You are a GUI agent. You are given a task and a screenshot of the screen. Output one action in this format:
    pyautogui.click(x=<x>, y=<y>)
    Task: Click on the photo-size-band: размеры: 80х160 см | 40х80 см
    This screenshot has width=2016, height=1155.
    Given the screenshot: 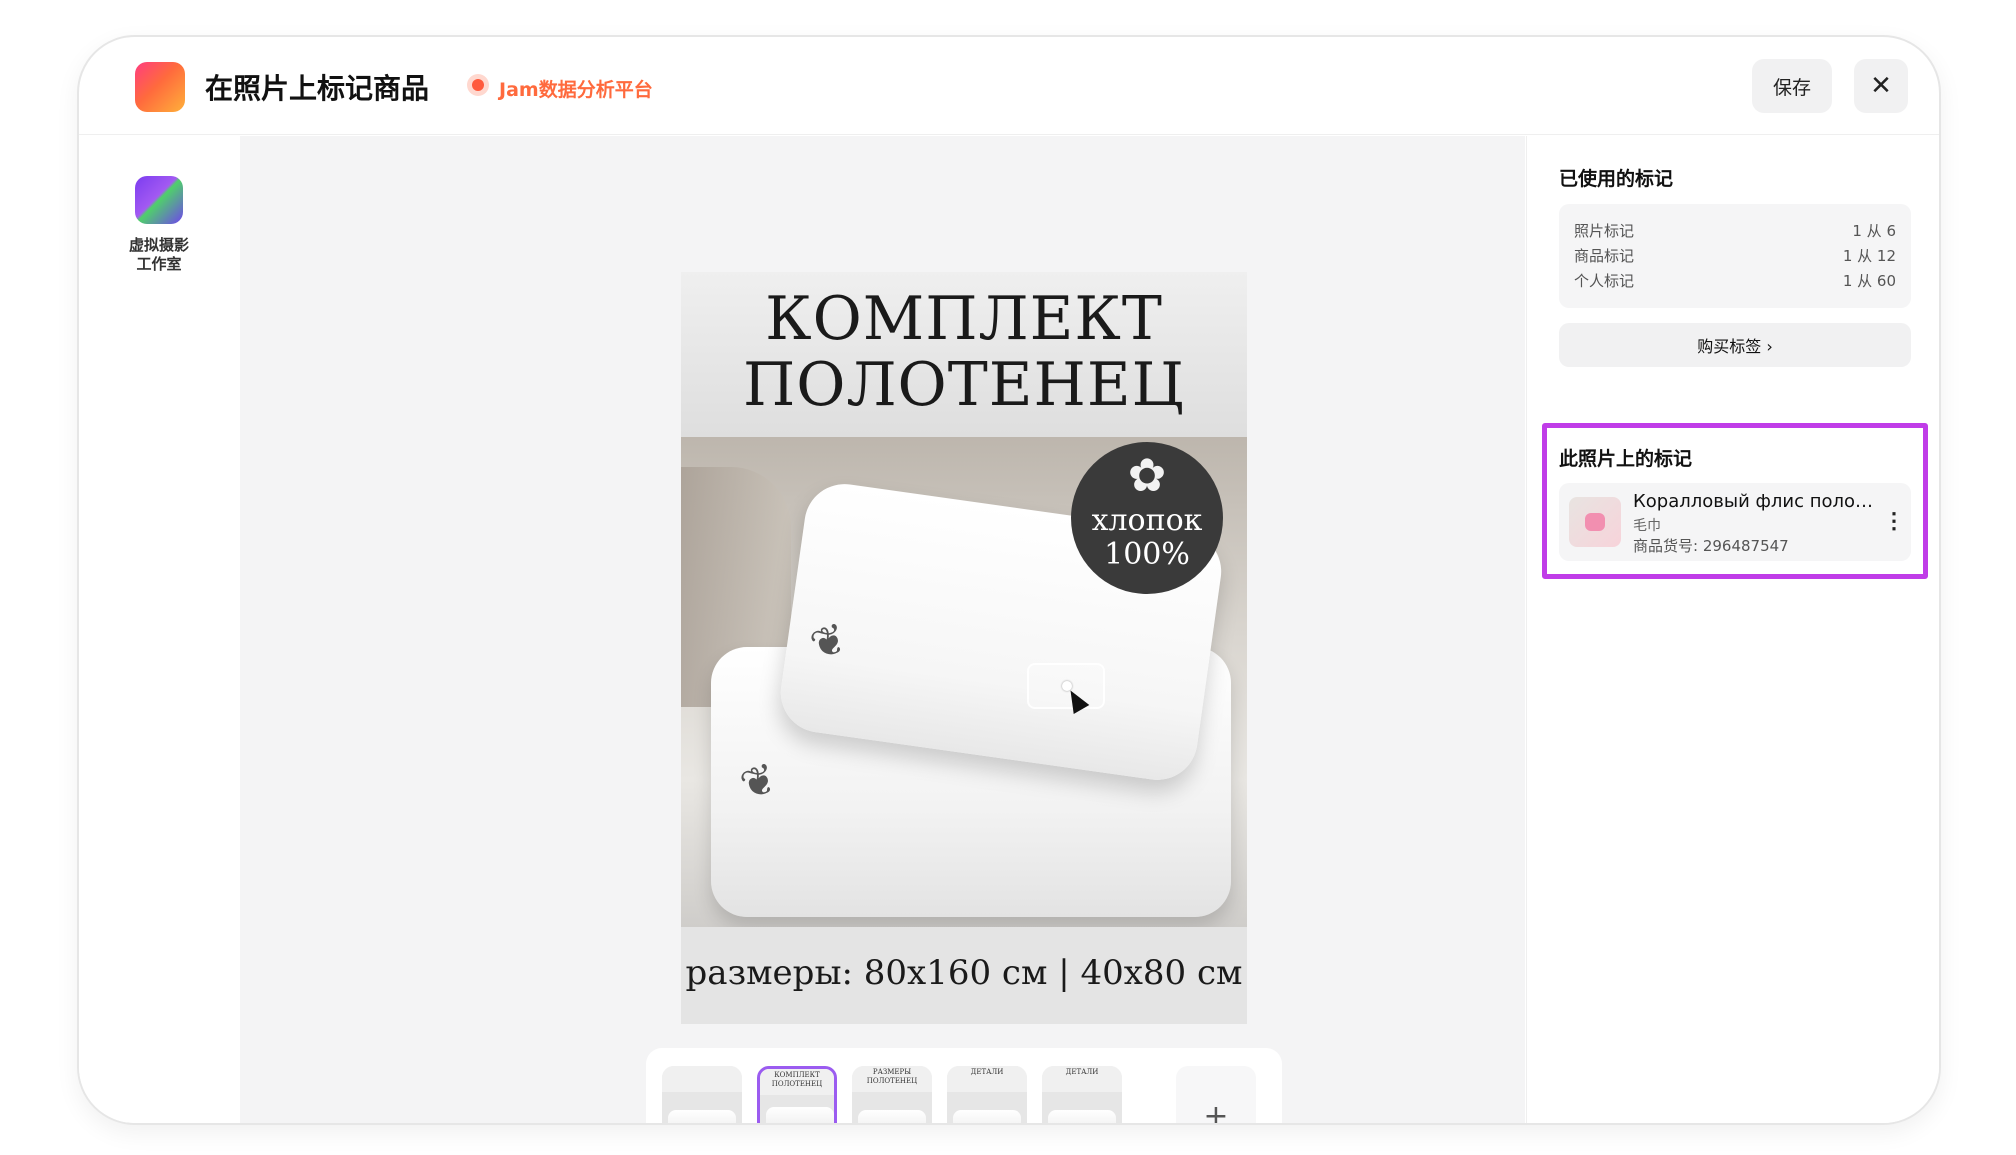 What is the action you would take?
    pyautogui.click(x=964, y=975)
    